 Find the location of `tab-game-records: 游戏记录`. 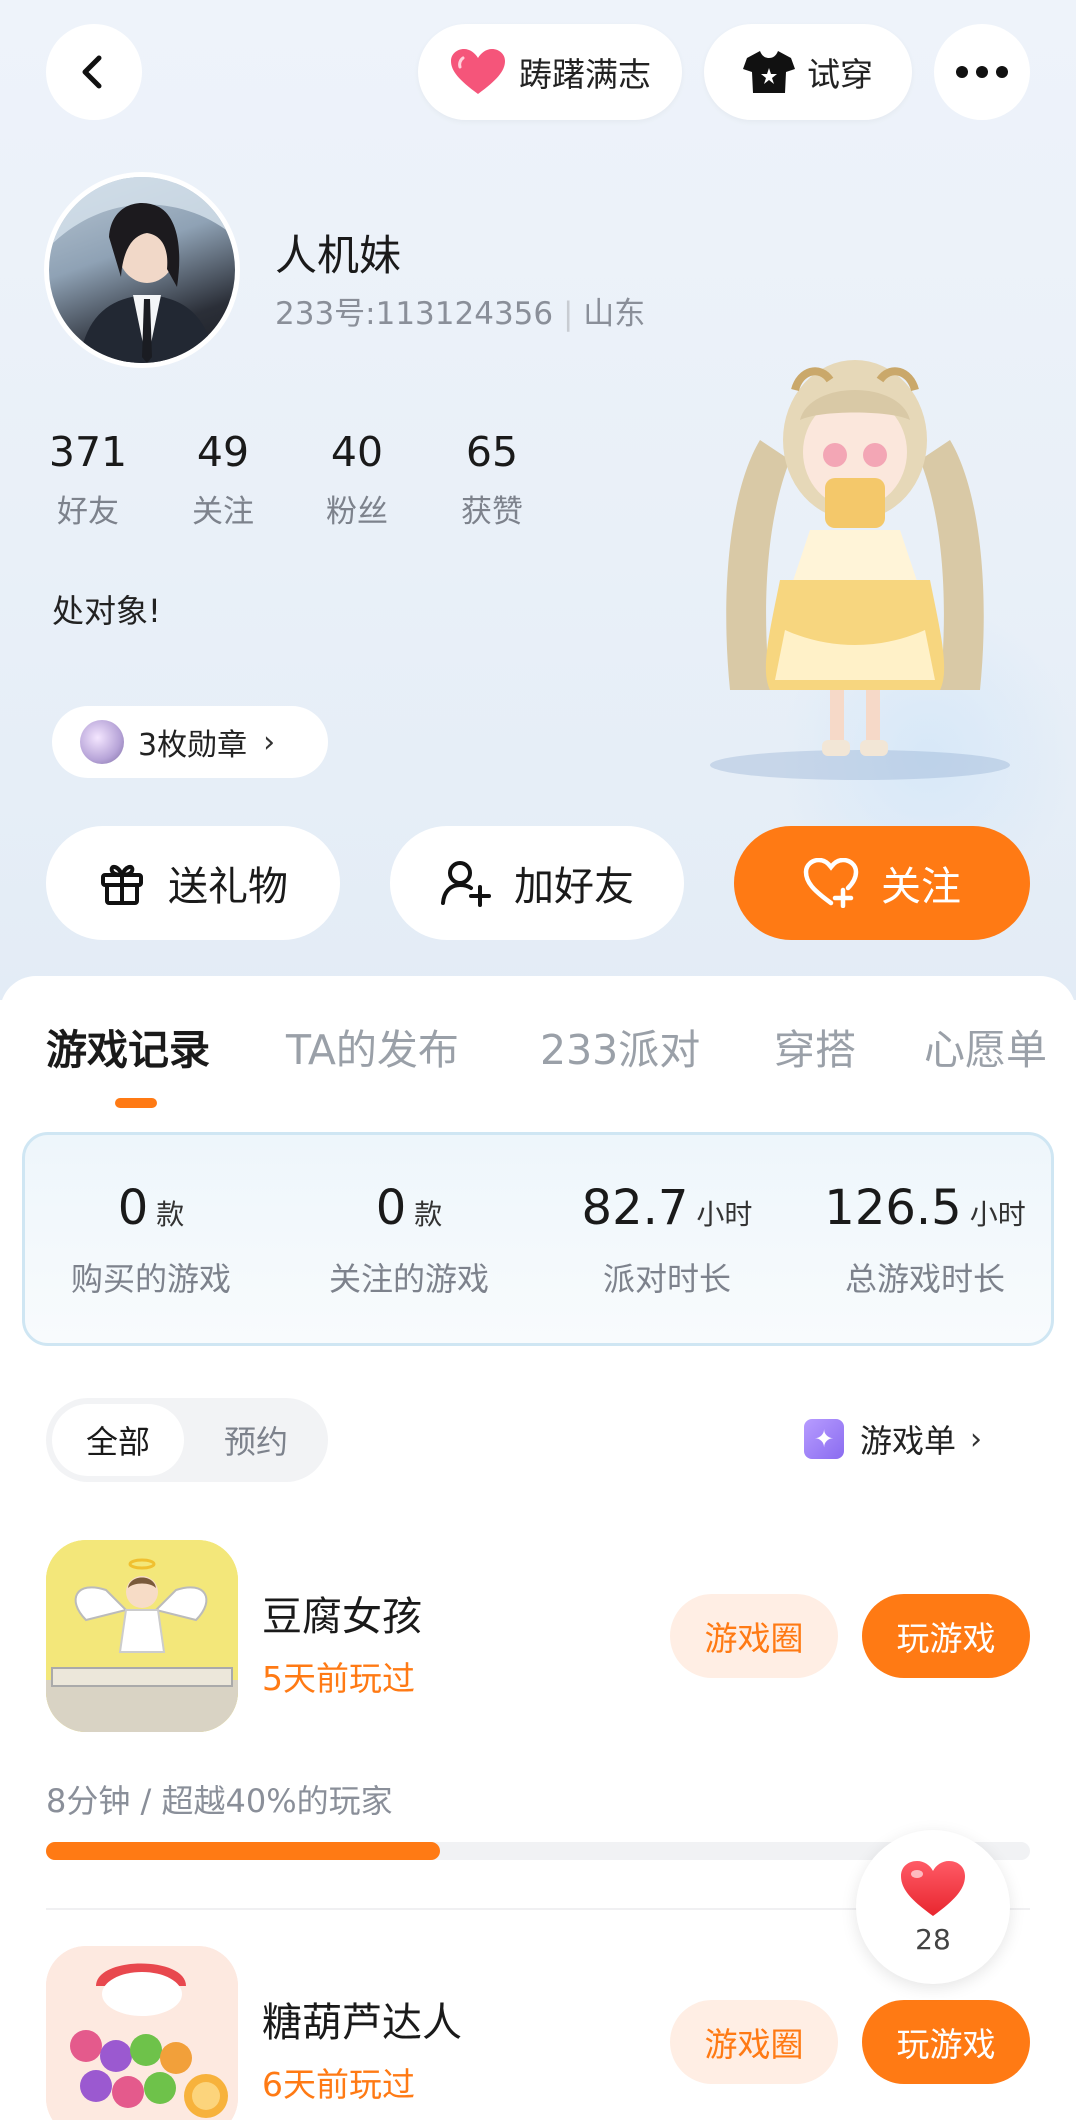

tab-game-records: 游戏记录 is located at coordinates (128, 1046).